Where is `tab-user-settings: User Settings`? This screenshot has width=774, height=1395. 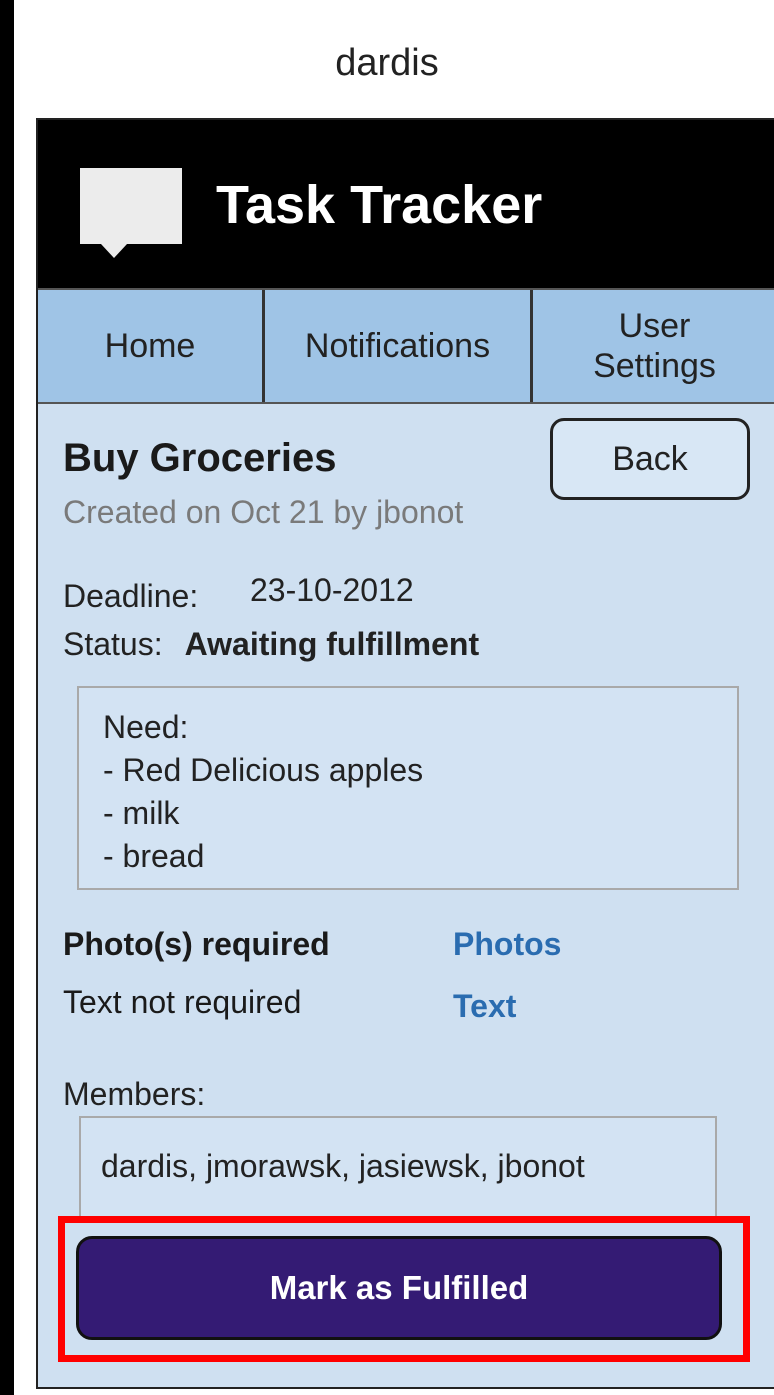
tab-user-settings: User Settings is located at coordinates (653, 346).